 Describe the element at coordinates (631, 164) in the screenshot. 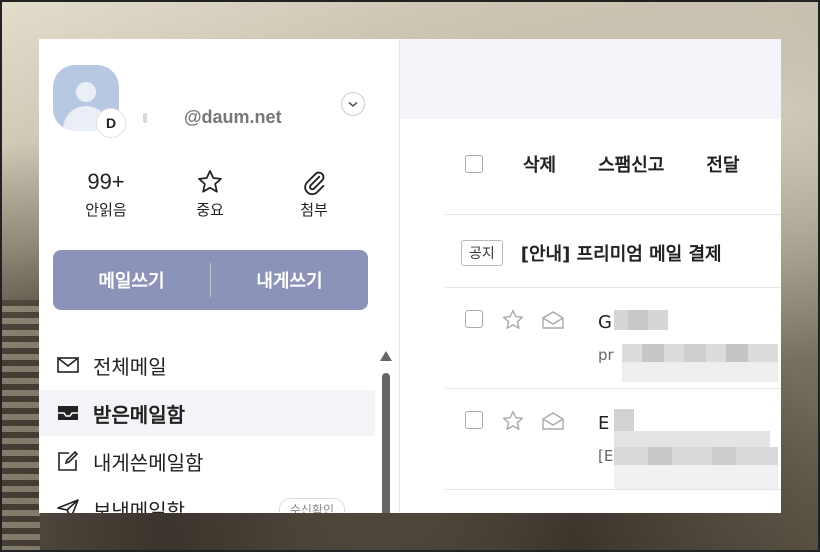

I see `spam-report-button: 스팸신고` at that location.